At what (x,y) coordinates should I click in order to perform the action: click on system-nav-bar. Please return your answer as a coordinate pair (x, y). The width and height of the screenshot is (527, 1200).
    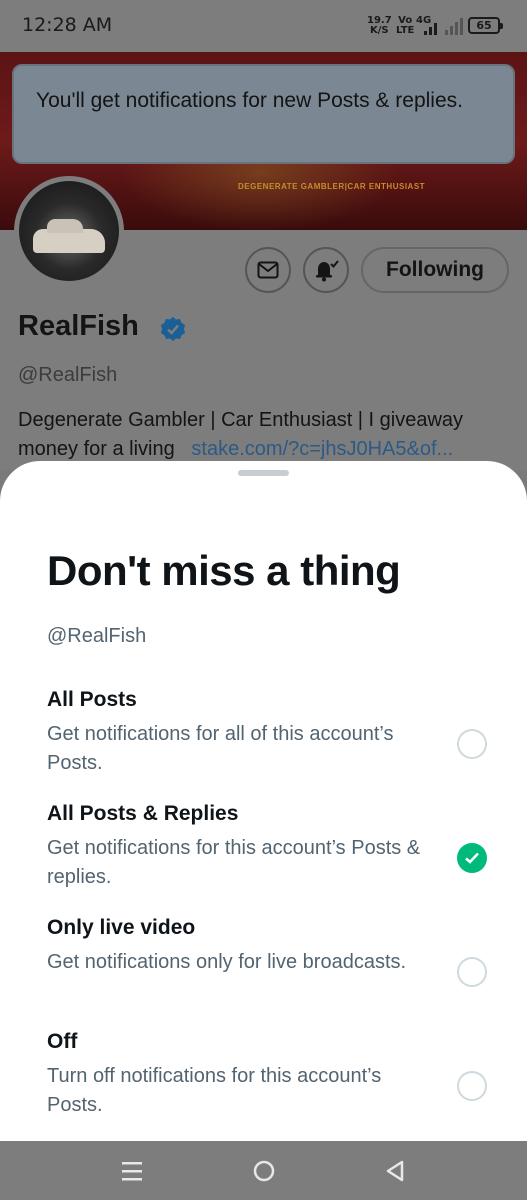
    Looking at the image, I should click on (263, 1170).